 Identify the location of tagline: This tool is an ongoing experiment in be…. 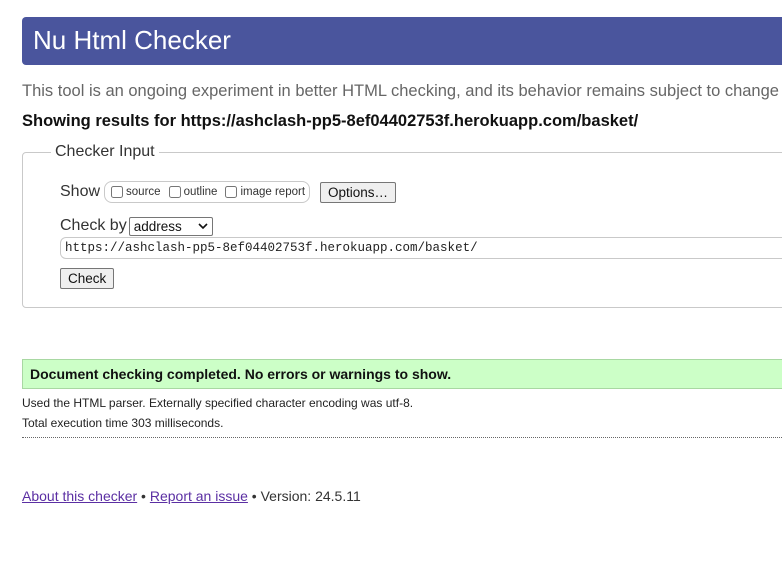
(400, 91).